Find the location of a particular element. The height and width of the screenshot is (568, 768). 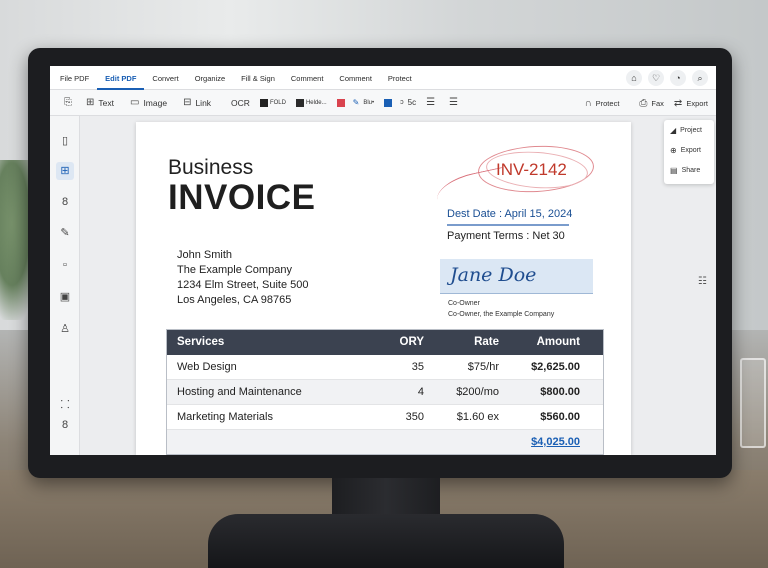

red-color-button is located at coordinates (341, 102).